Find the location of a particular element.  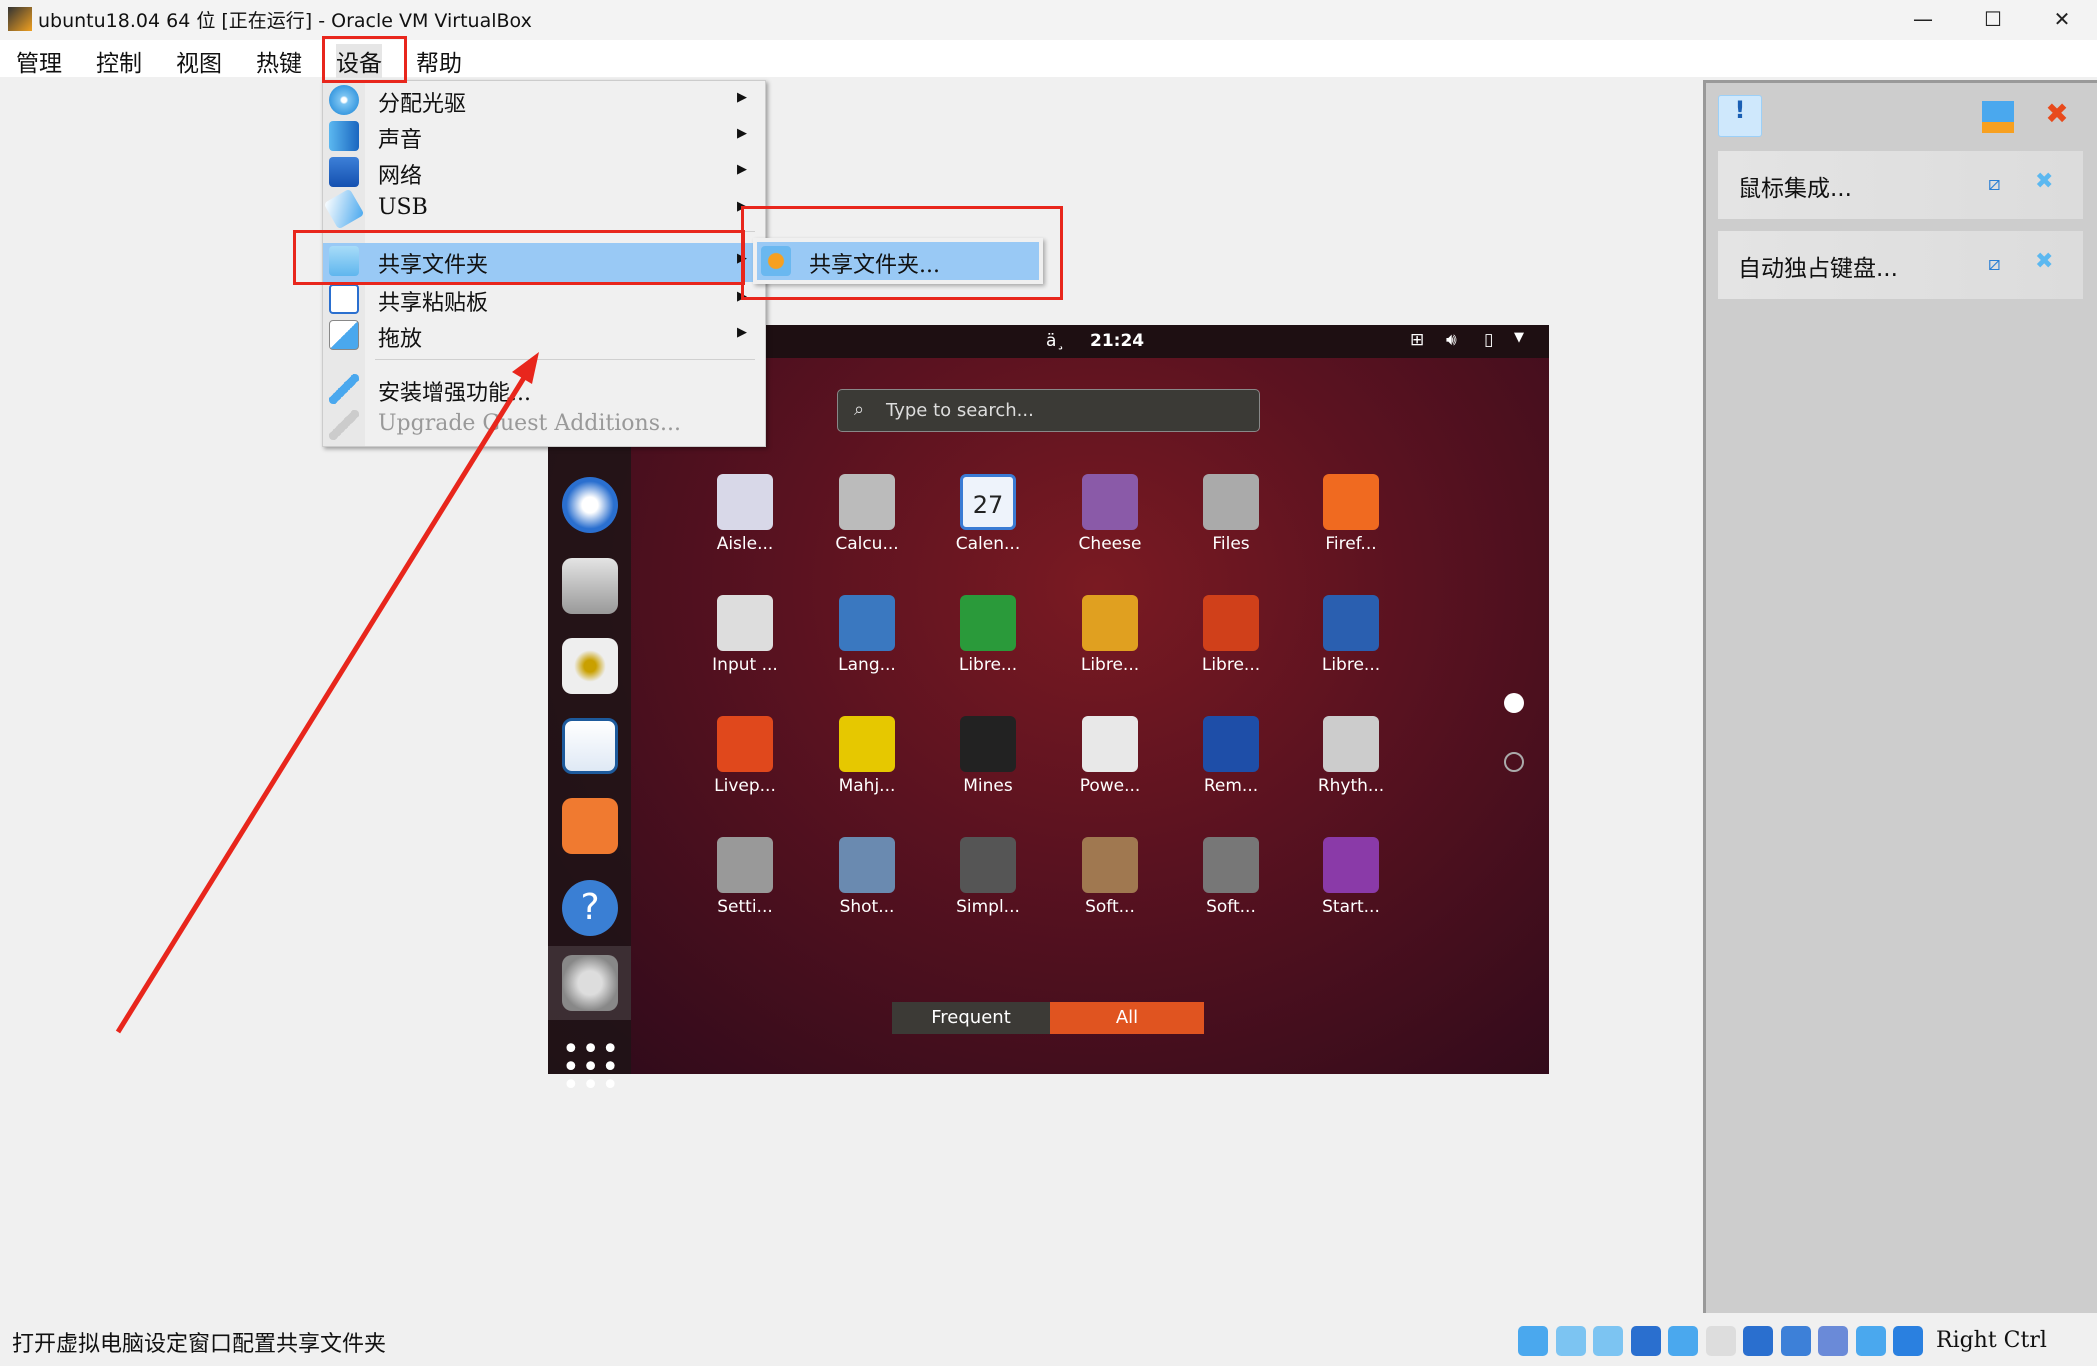

sort-notifications-icon is located at coordinates (1998, 117).